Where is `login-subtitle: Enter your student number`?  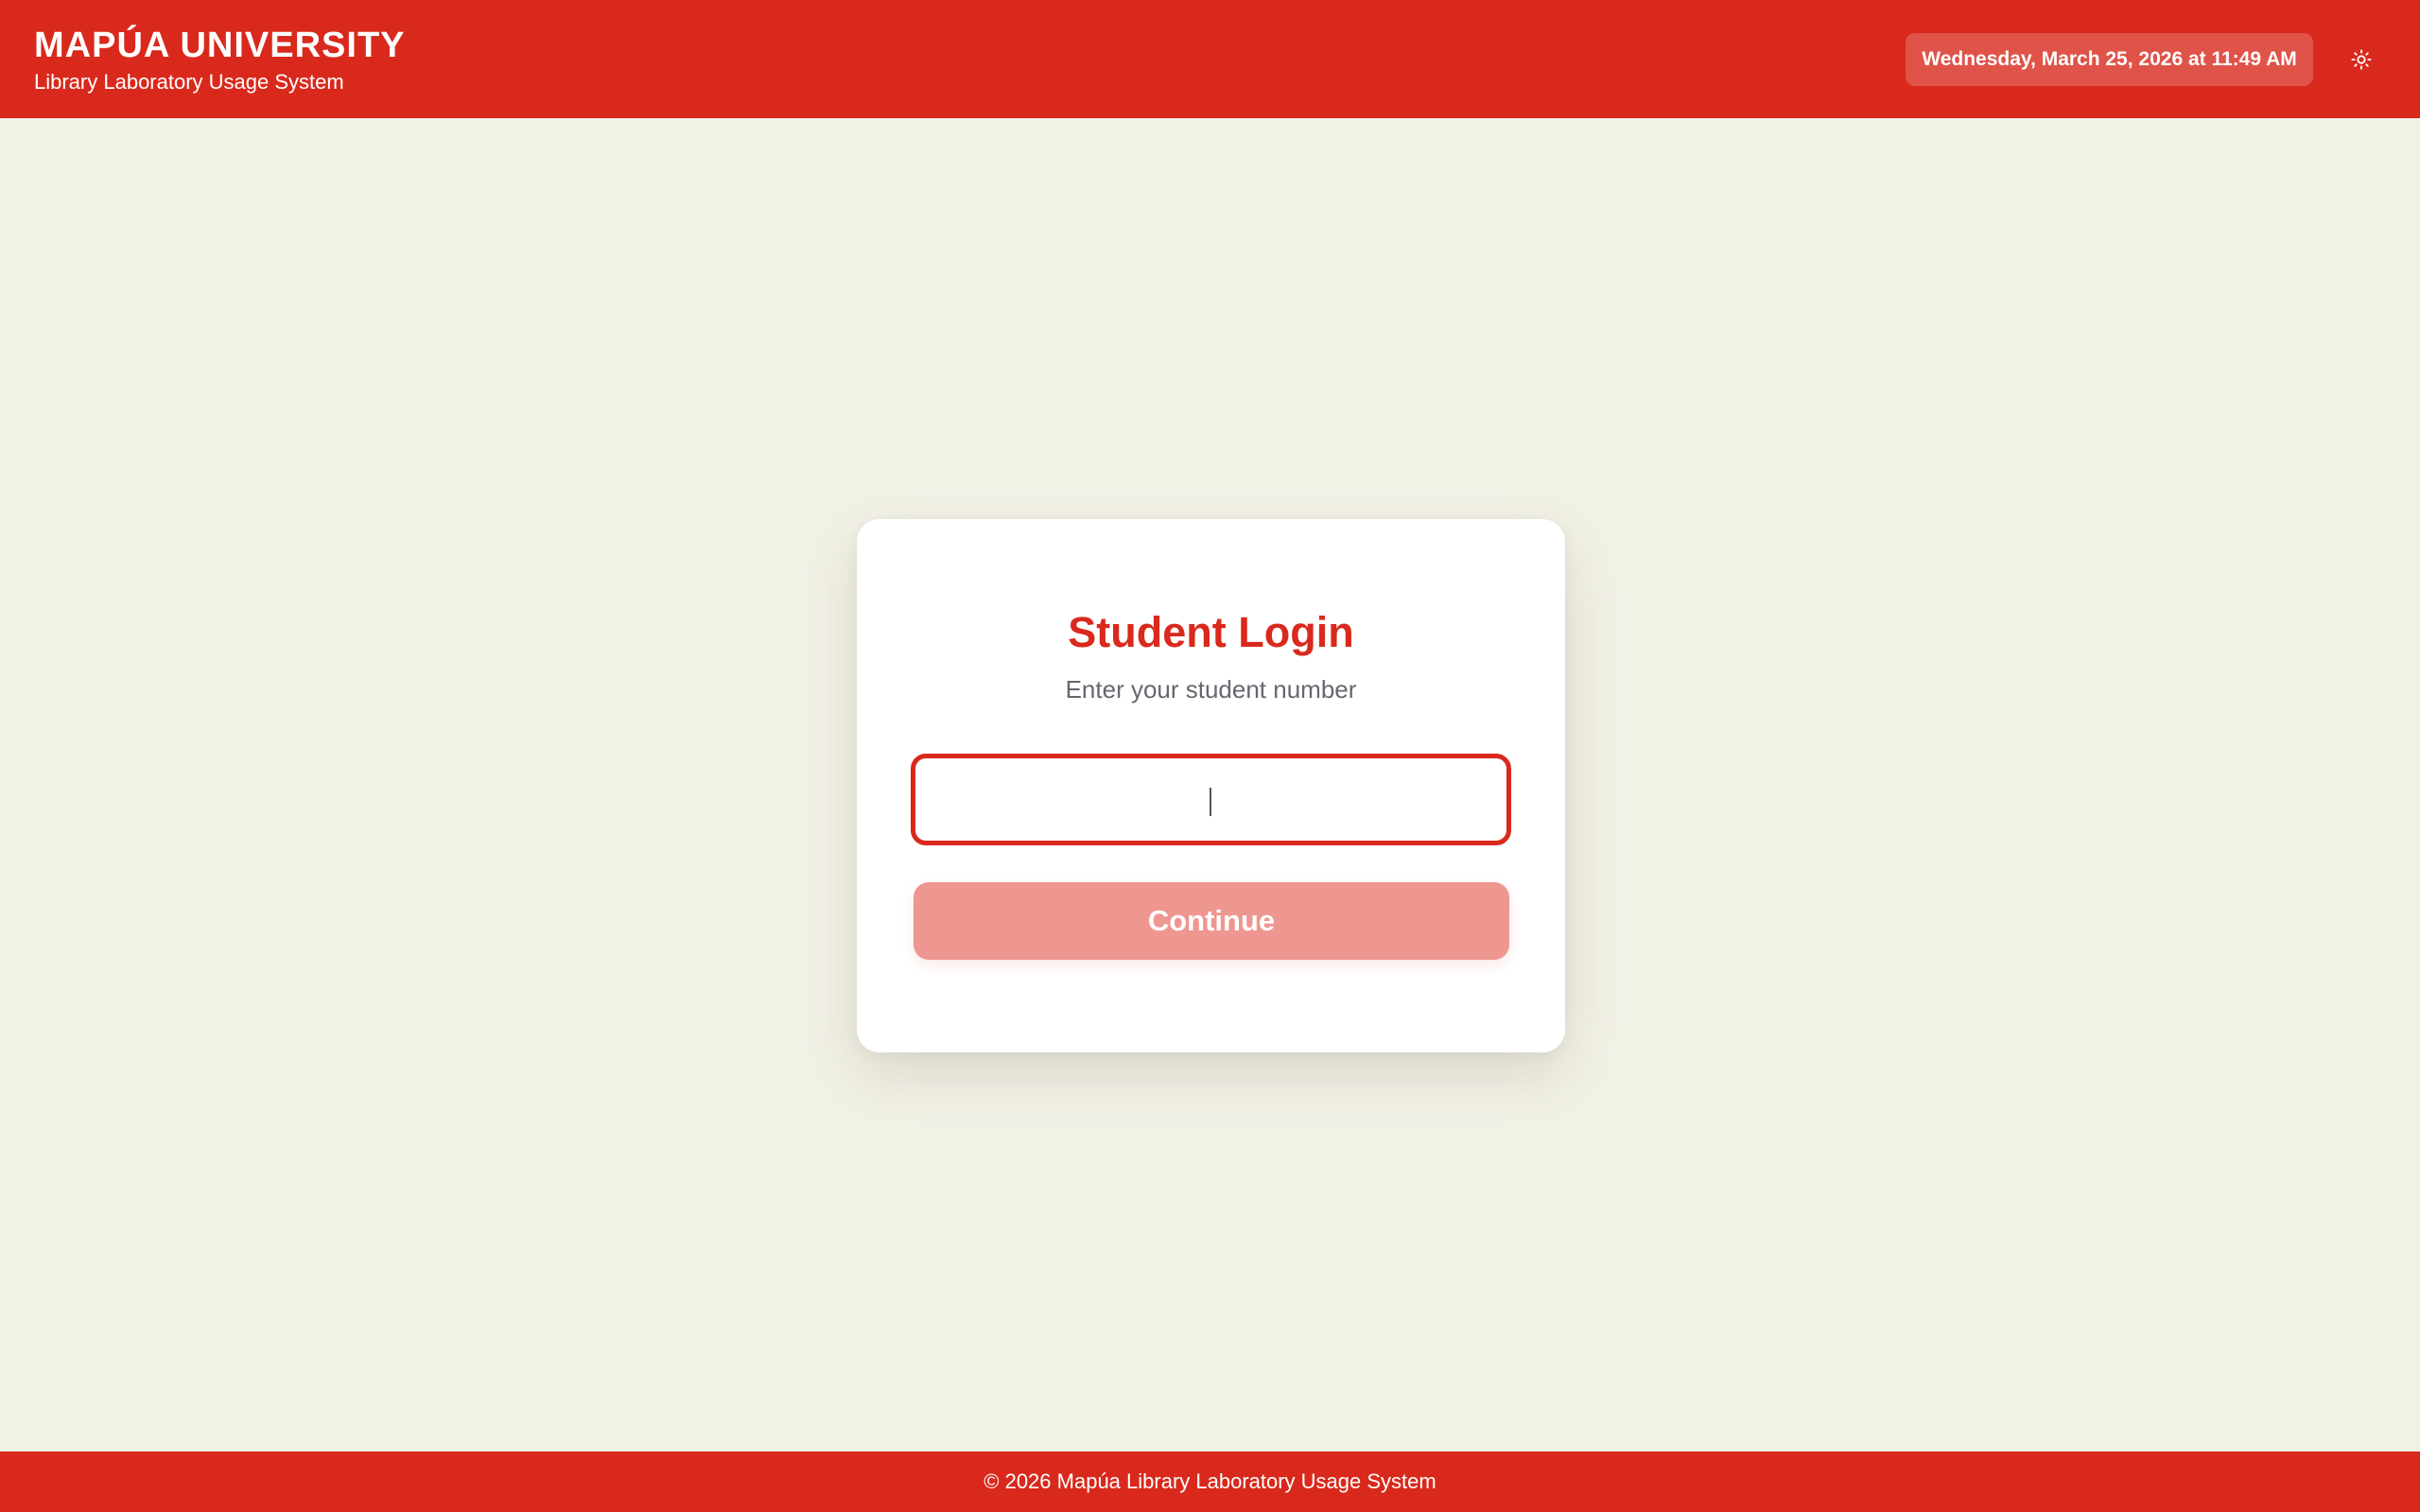
login-subtitle: Enter your student number is located at coordinates (1211, 689).